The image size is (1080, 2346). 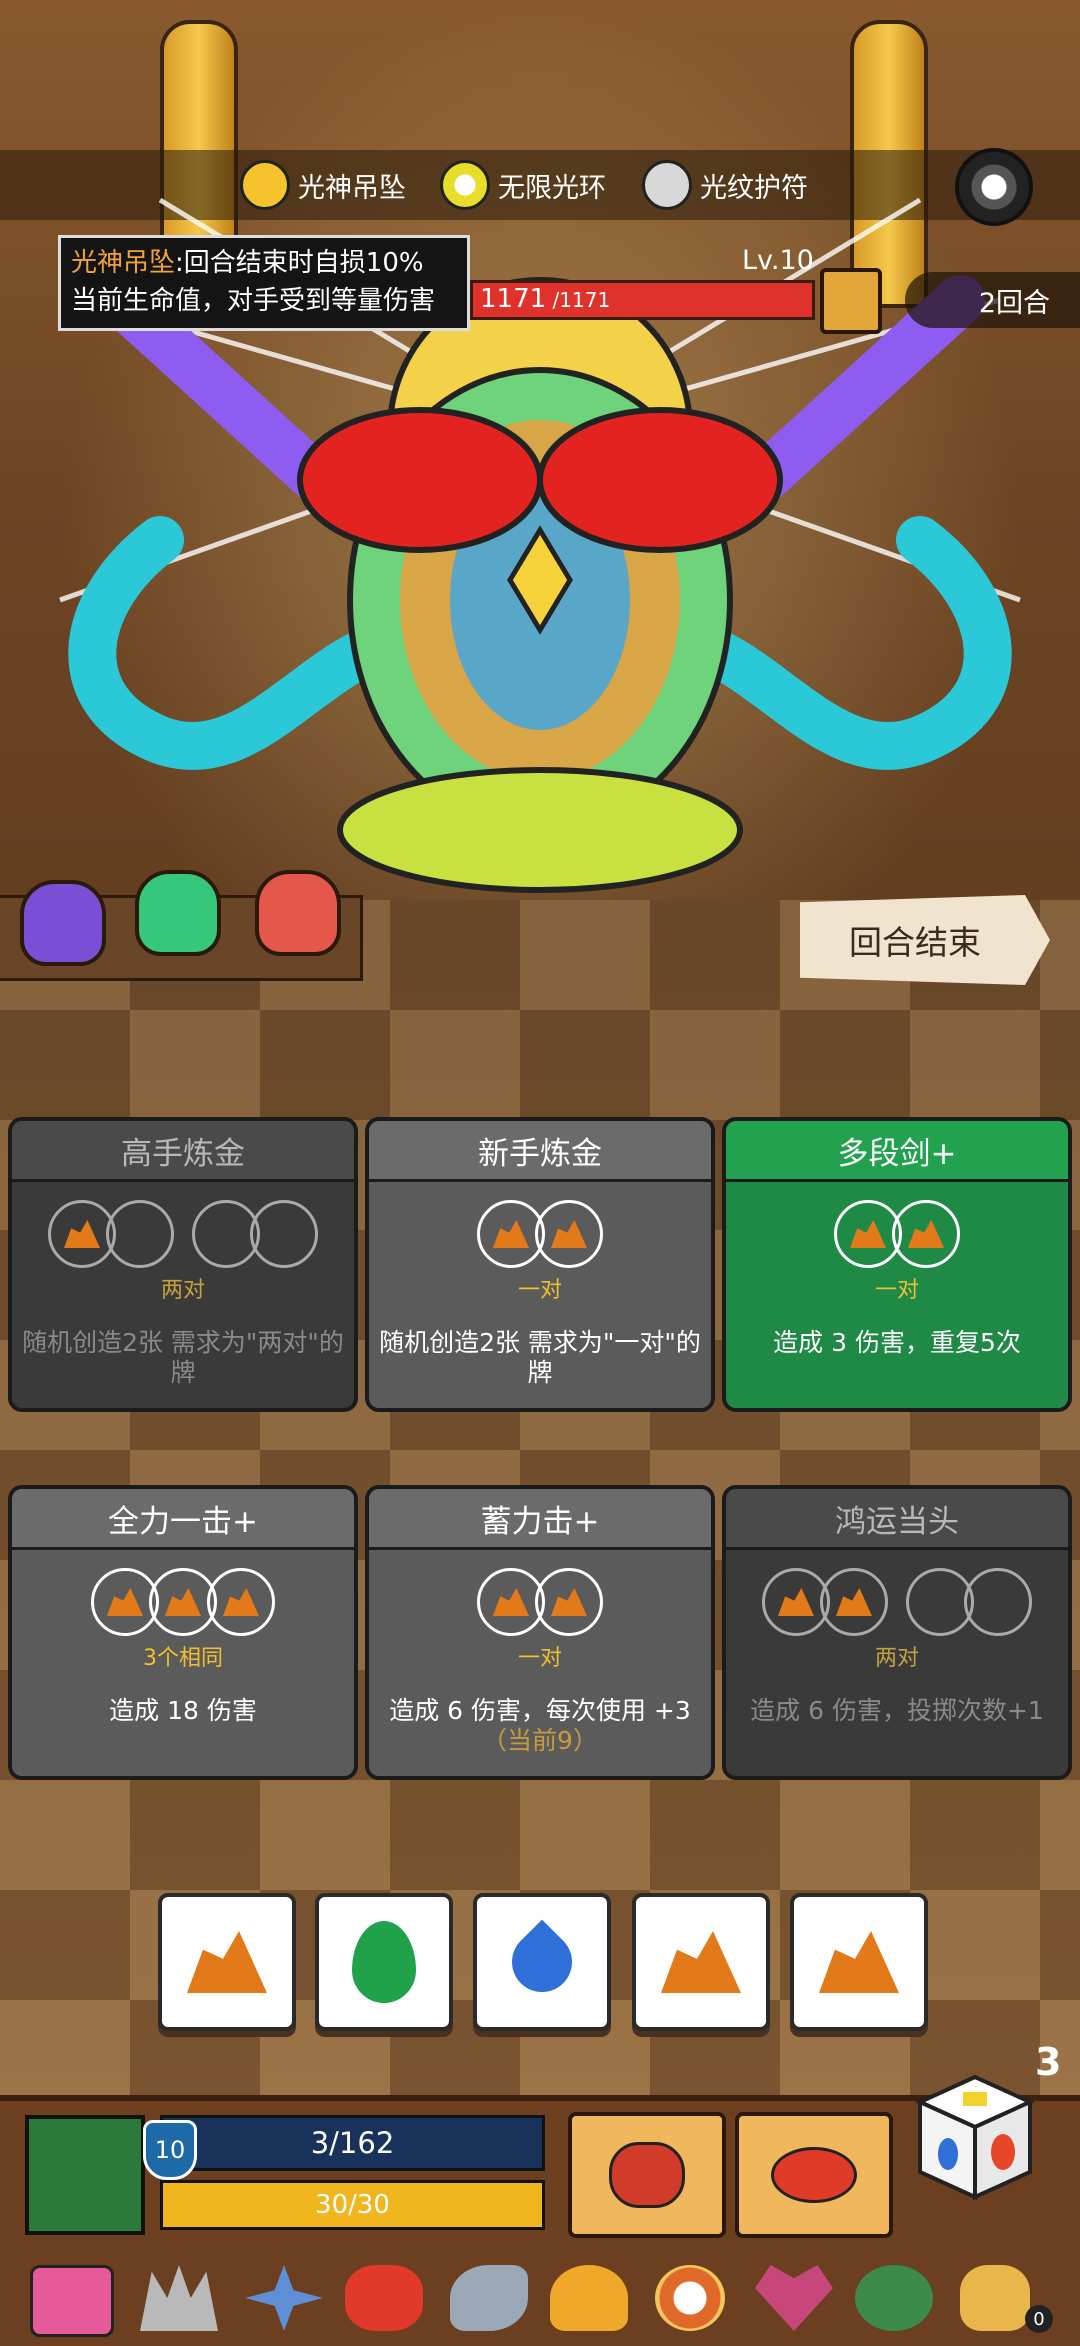 What do you see at coordinates (778, 260) in the screenshot?
I see `enemy-level: Lv.10` at bounding box center [778, 260].